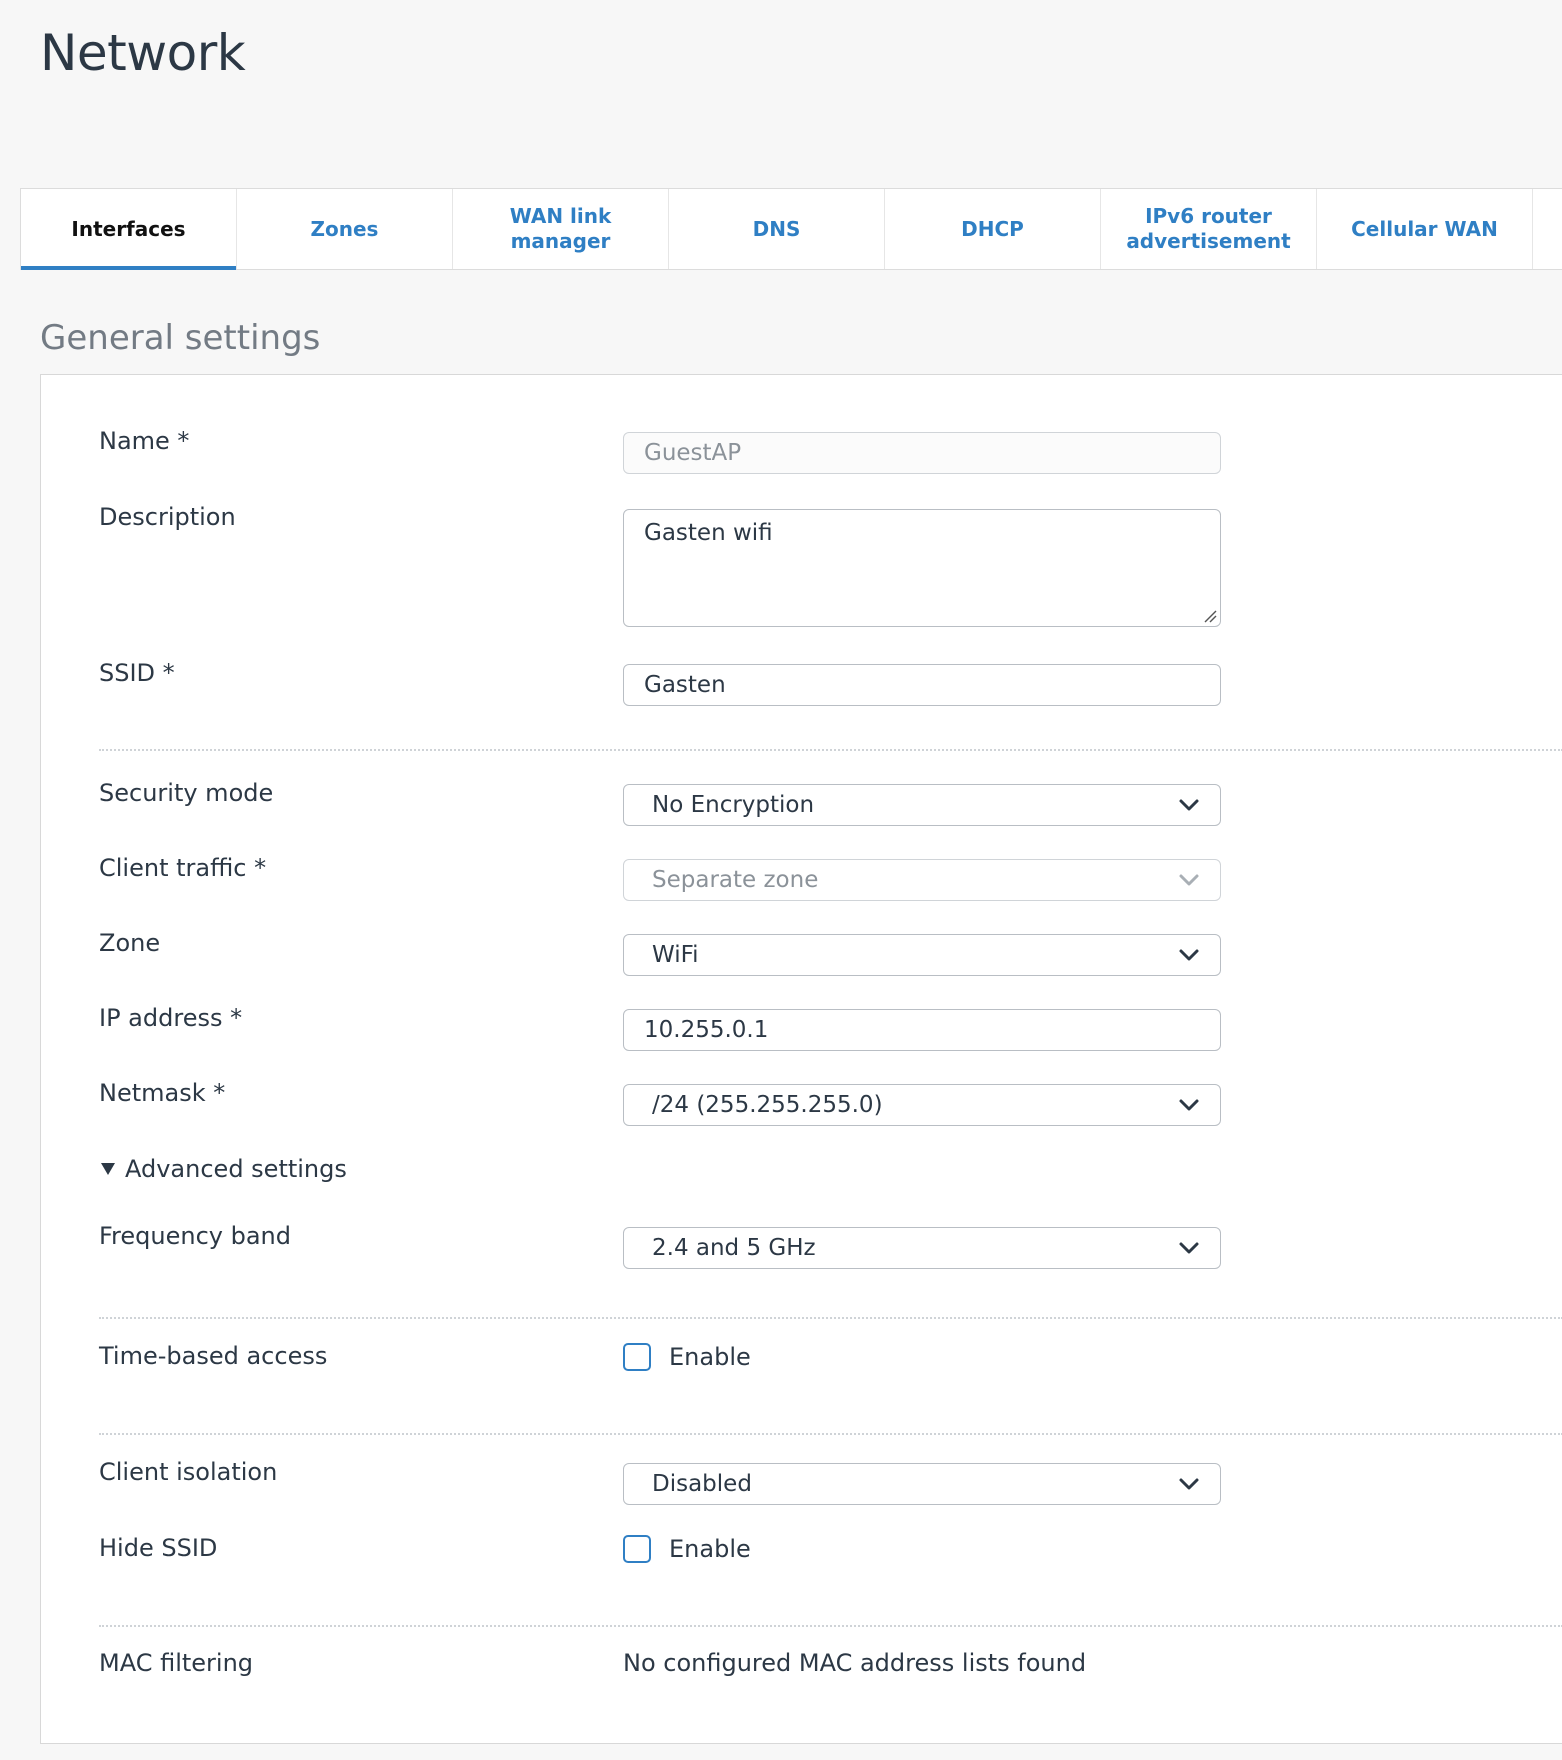 Image resolution: width=1562 pixels, height=1760 pixels. I want to click on resize-grip-icon, so click(1210, 616).